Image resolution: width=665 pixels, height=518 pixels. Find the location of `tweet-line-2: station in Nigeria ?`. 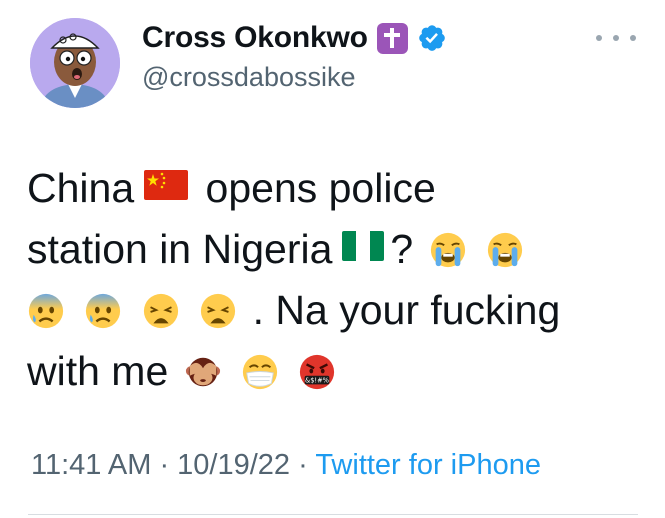

tweet-line-2: station in Nigeria ? is located at coordinates (332, 249).